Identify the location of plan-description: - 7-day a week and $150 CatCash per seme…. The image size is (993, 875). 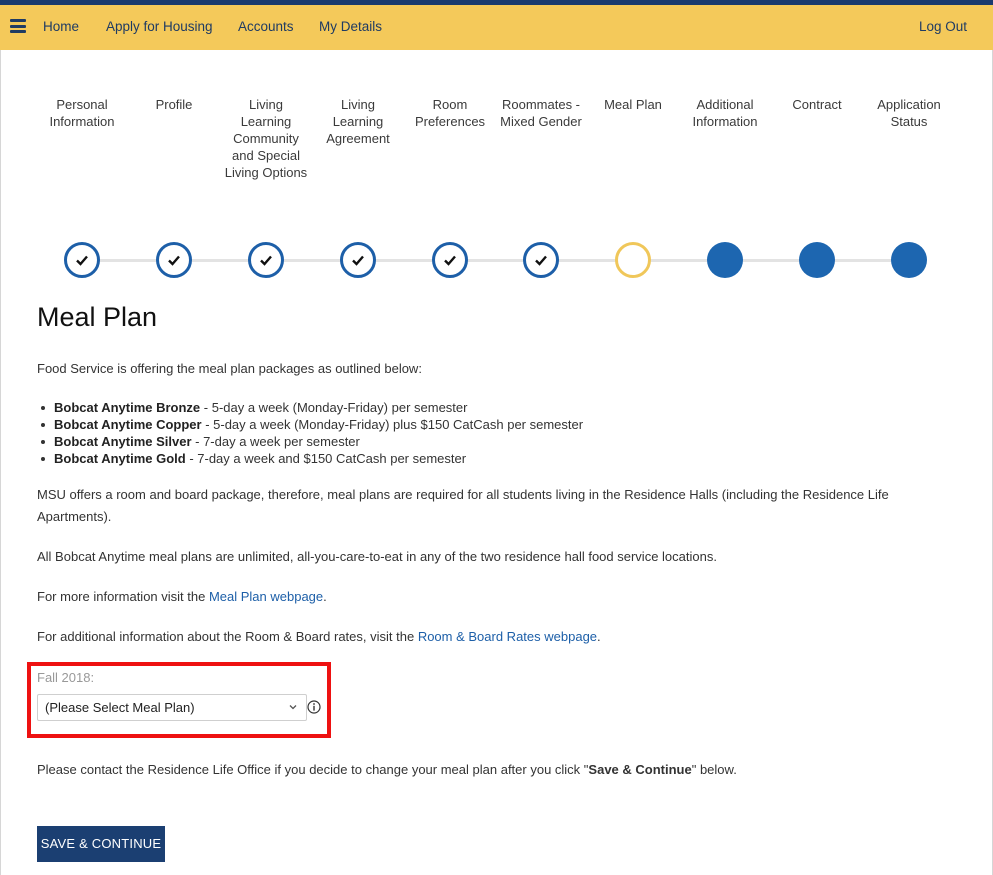
(326, 458).